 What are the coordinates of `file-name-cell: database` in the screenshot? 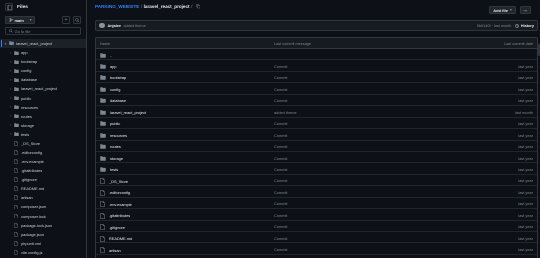 It's located at (113, 100).